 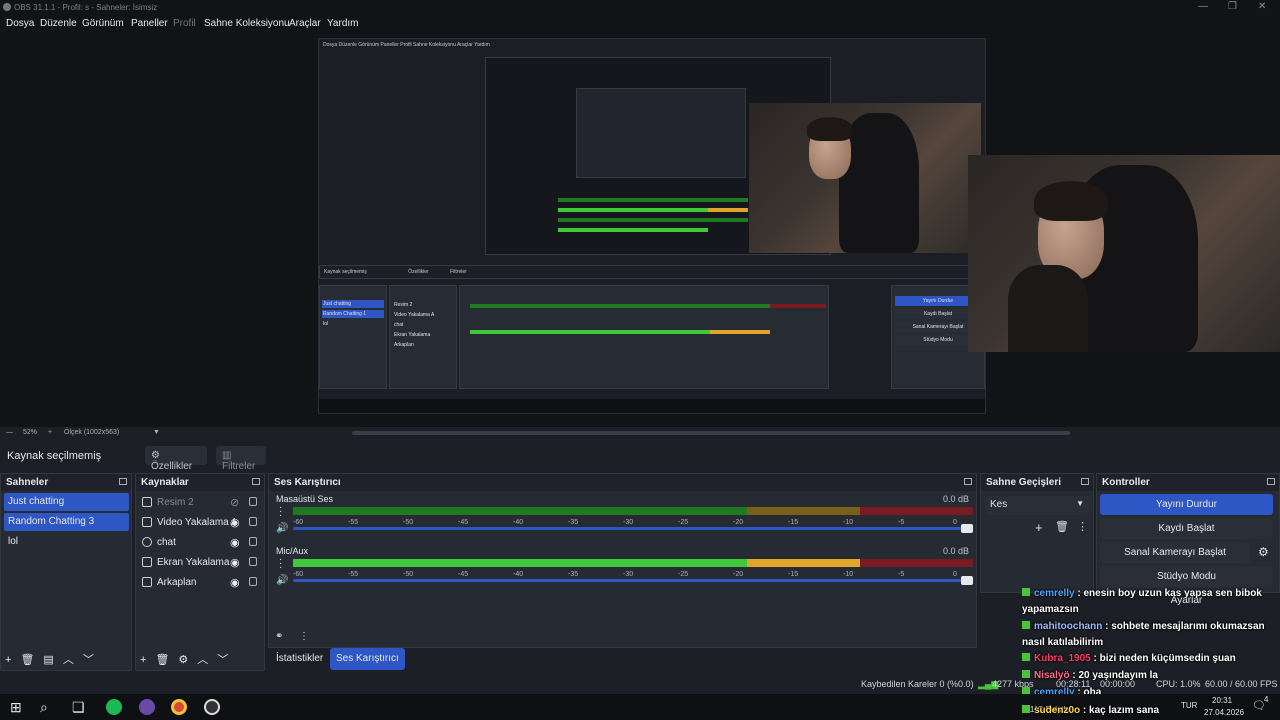 I want to click on search-icon: ⌕, so click(x=44, y=707).